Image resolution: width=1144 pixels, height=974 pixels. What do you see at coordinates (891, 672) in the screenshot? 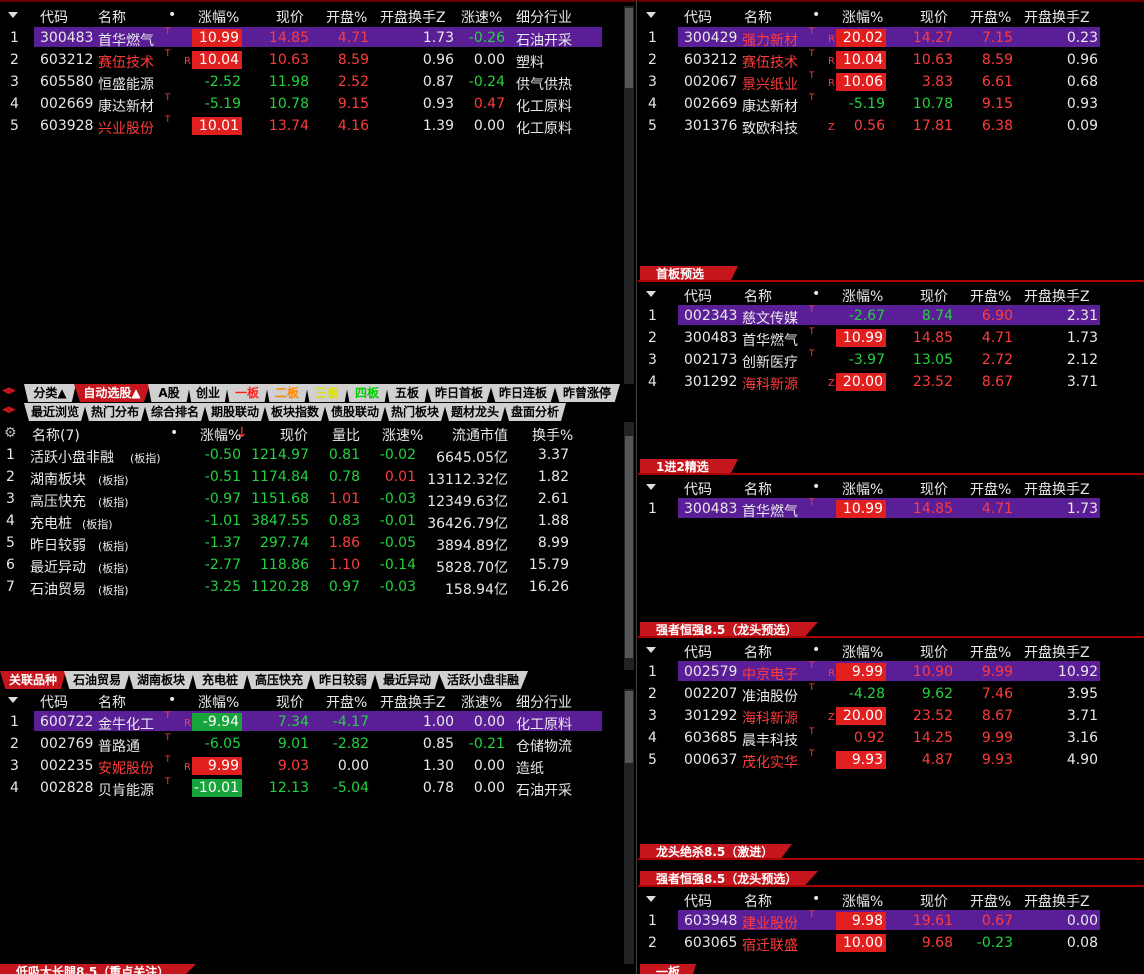
I see `table-row: 1 002579 中京电子 T R 9.99 10.90 9.99 10.92` at bounding box center [891, 672].